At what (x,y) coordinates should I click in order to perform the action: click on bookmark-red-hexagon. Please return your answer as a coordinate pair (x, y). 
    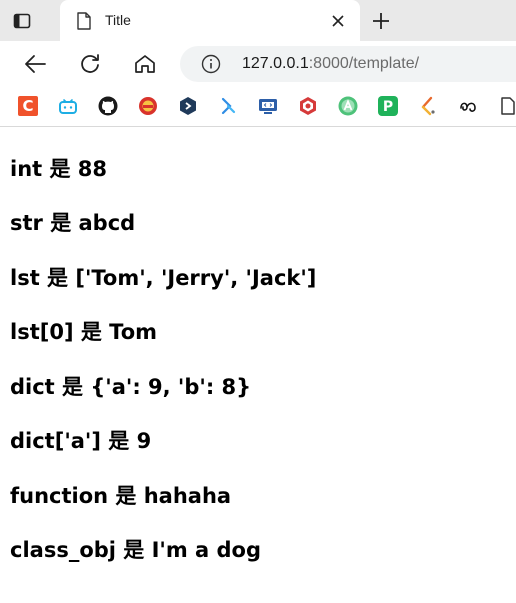
    Looking at the image, I should click on (308, 106).